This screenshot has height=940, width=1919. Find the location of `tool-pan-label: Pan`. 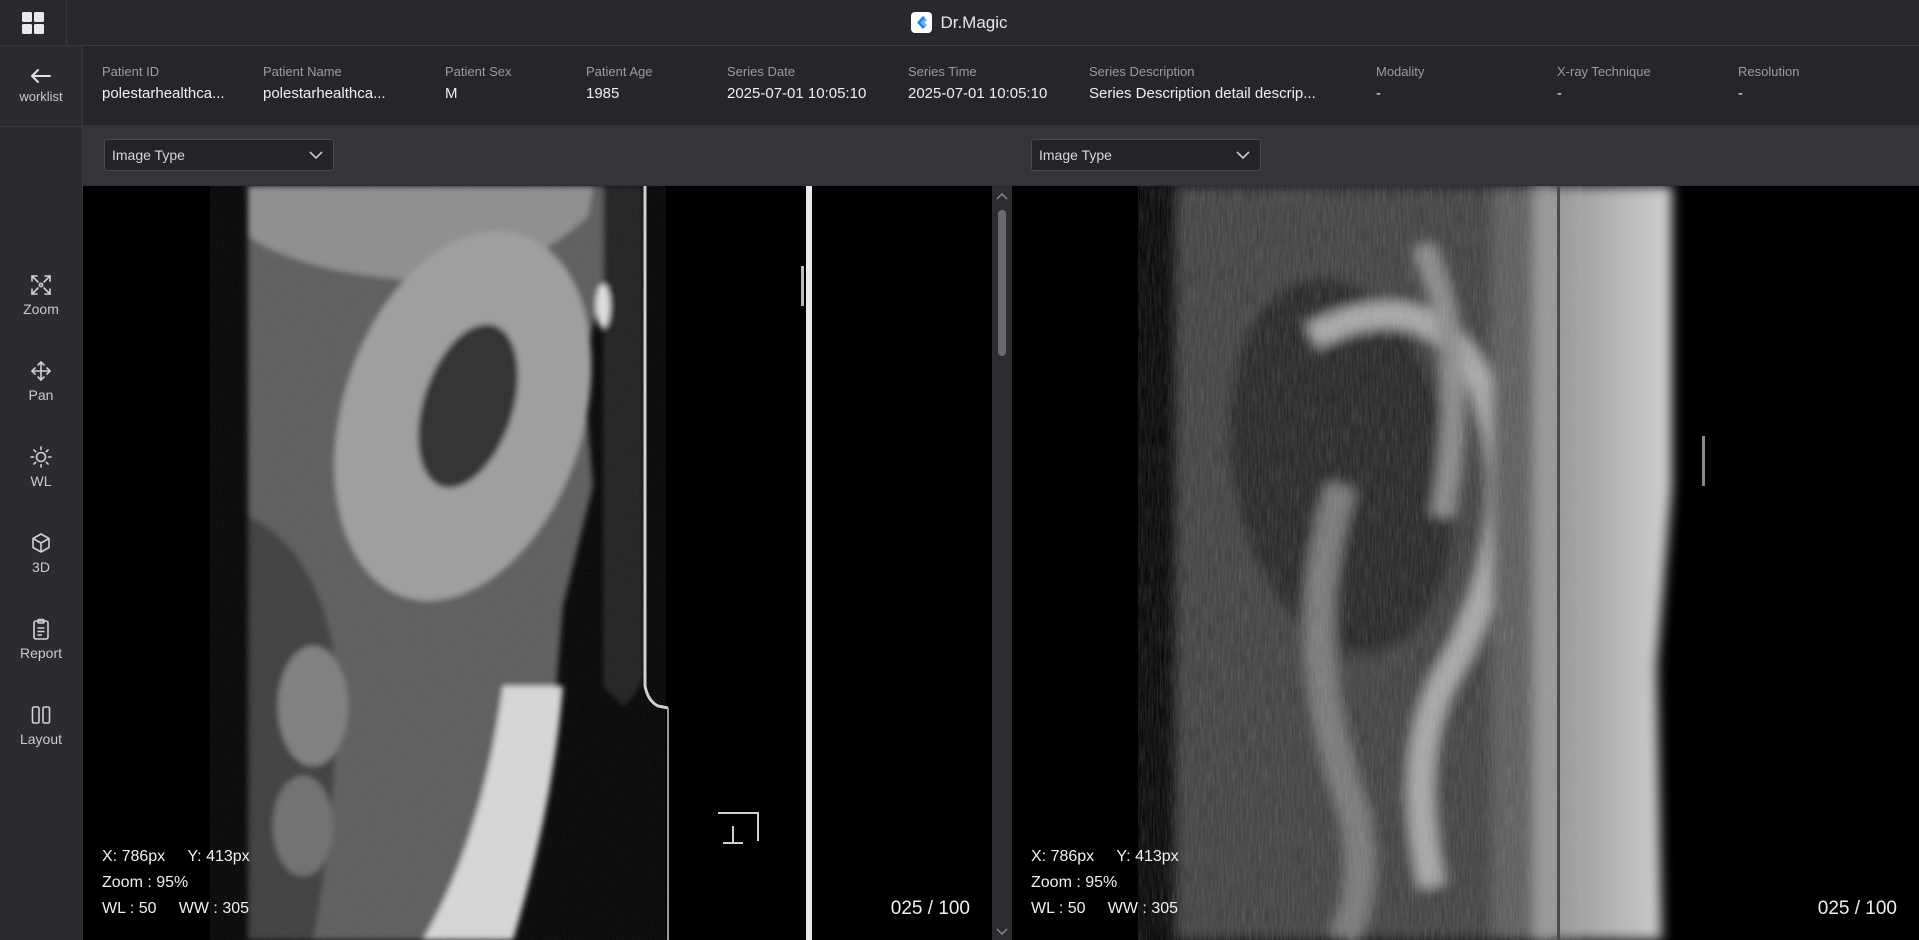

tool-pan-label: Pan is located at coordinates (41, 394).